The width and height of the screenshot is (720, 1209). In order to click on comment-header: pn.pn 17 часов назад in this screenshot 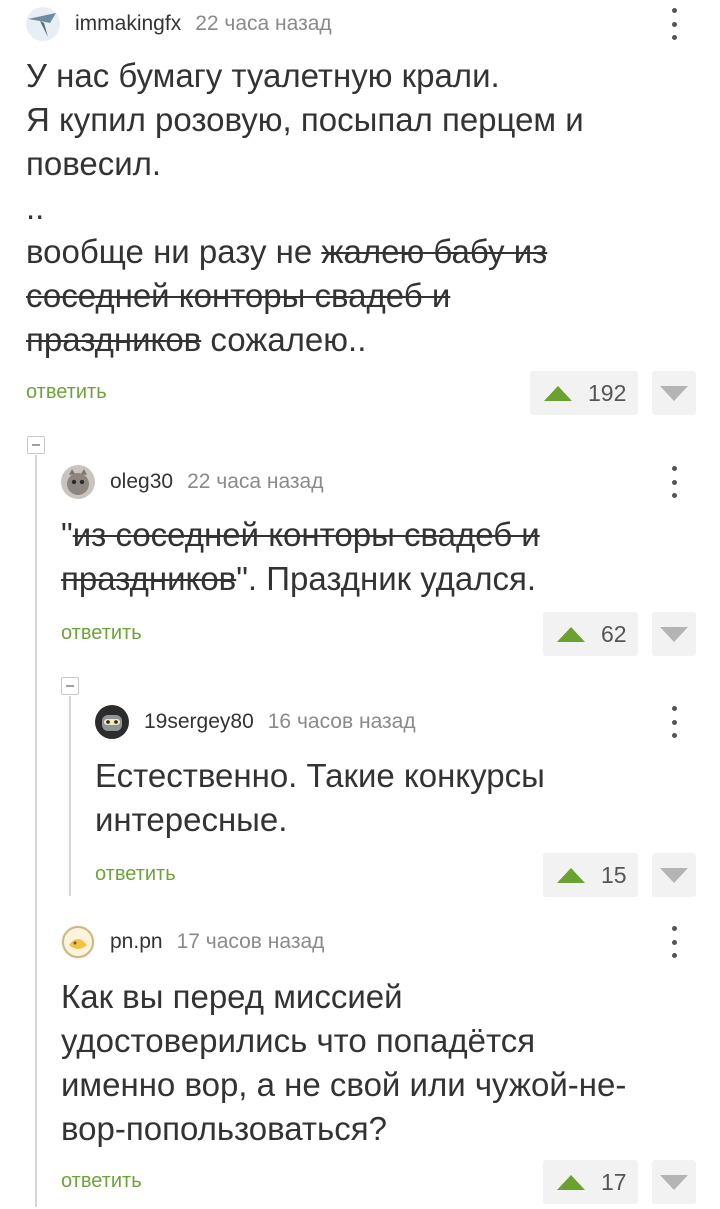, I will do `click(192, 942)`.